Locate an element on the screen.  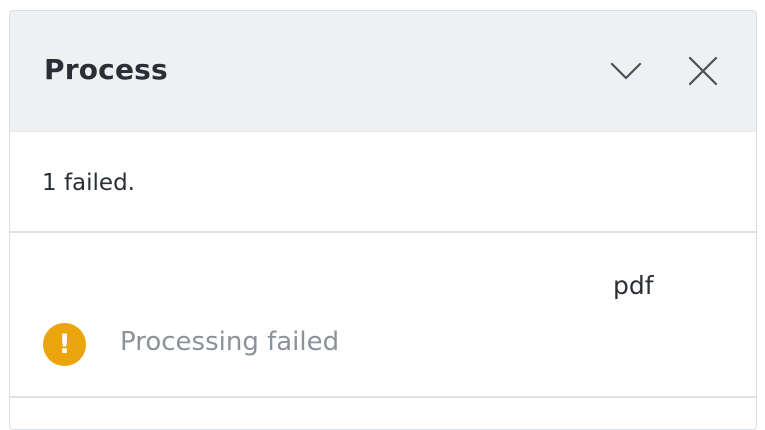
file-name: pdf is located at coordinates (633, 285).